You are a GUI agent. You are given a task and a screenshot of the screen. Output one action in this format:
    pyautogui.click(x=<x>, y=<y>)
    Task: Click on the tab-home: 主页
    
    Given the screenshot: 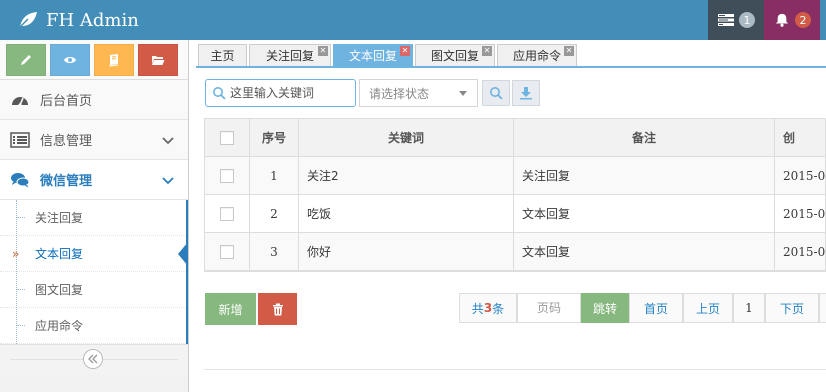 What is the action you would take?
    pyautogui.click(x=222, y=55)
    